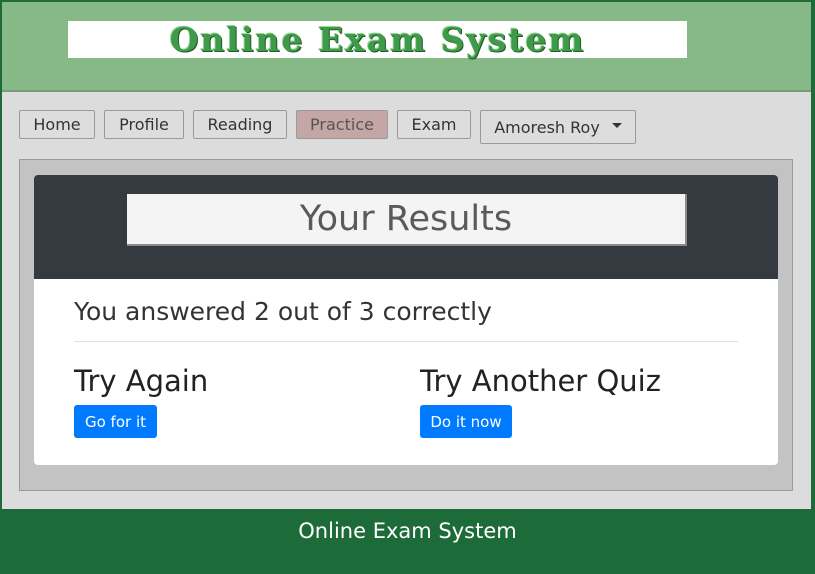 The width and height of the screenshot is (815, 574). What do you see at coordinates (240, 124) in the screenshot?
I see `nav-reading-button: Reading` at bounding box center [240, 124].